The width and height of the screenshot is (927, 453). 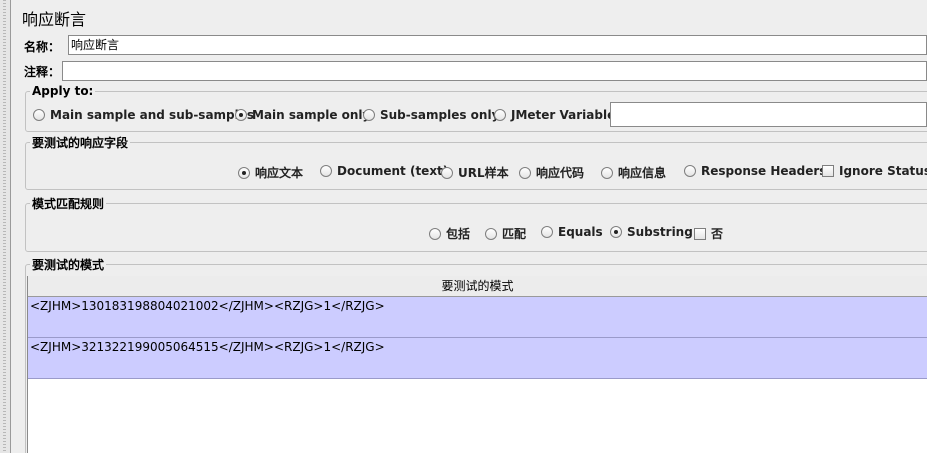 I want to click on apply-jmeter-variable-radio: JMeter Variable, so click(x=554, y=115).